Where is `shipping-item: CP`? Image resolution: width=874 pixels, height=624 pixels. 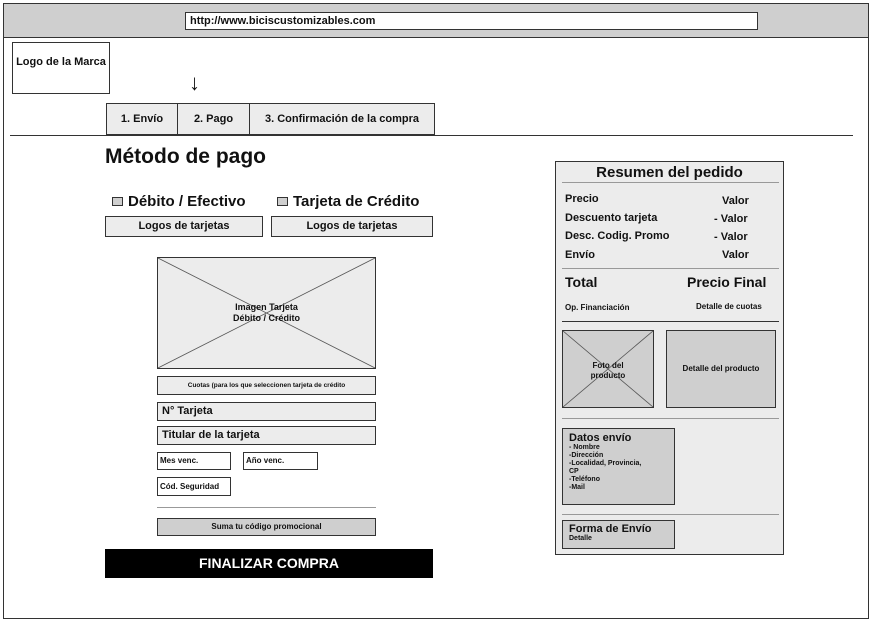
shipping-item: CP is located at coordinates (574, 471).